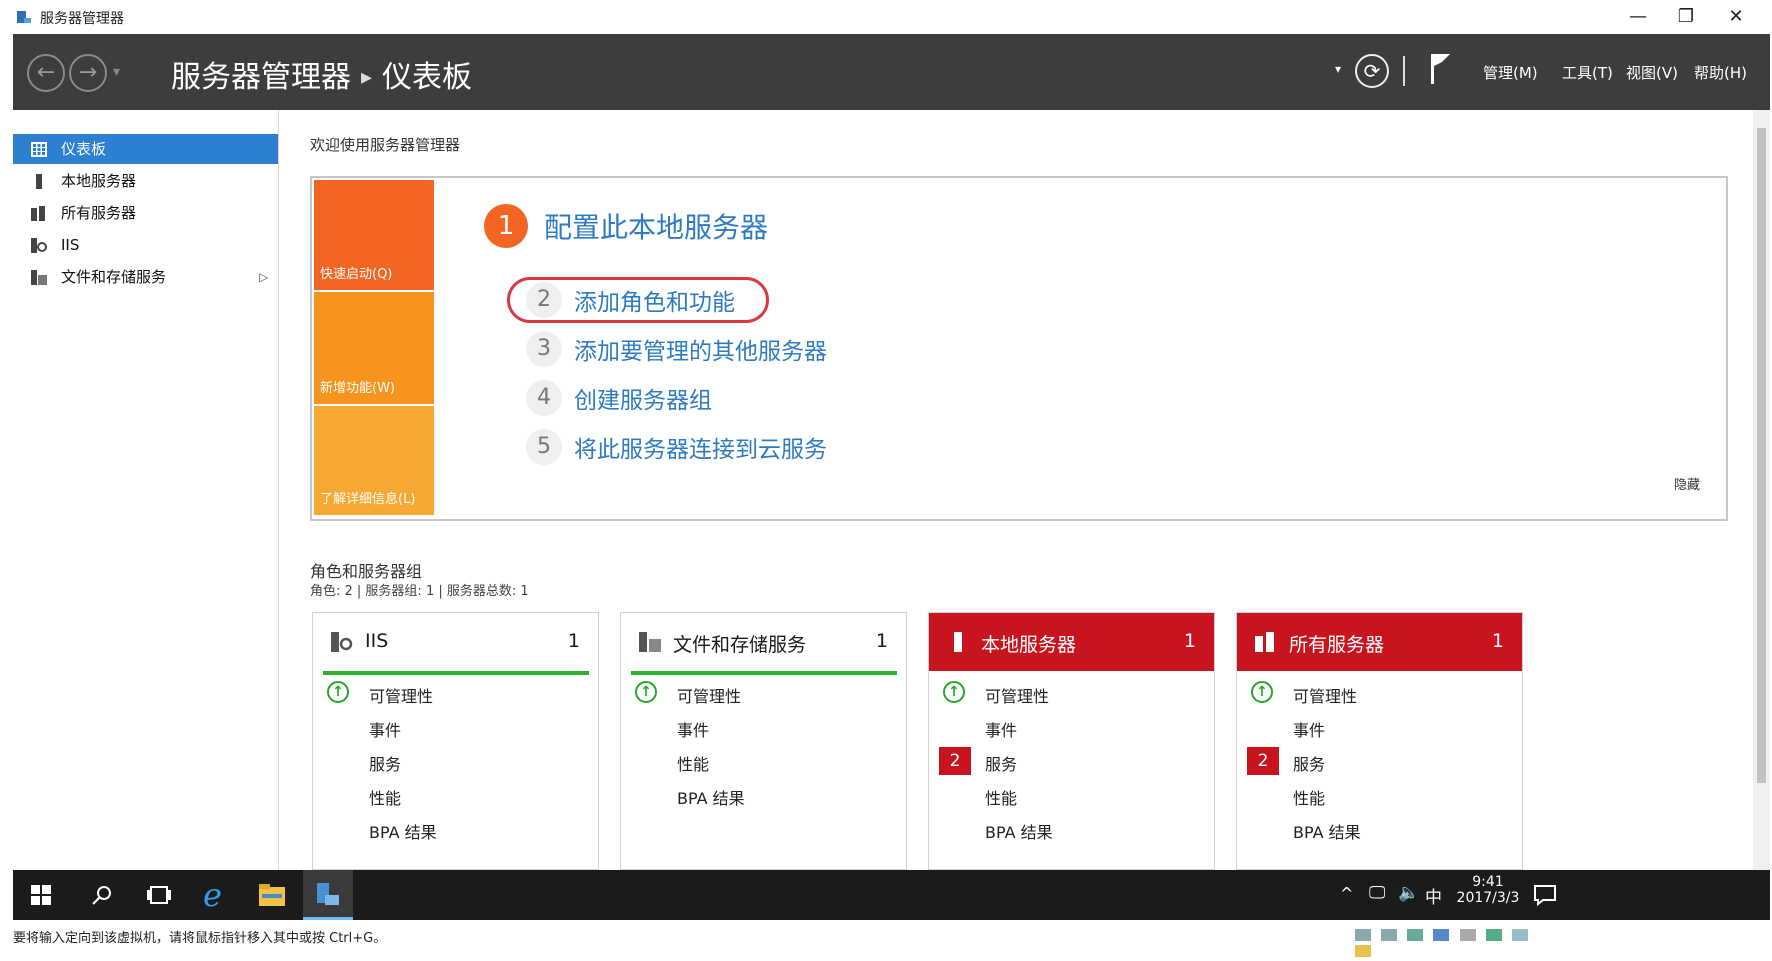 Image resolution: width=1772 pixels, height=961 pixels. I want to click on tile-title: 所有服务器, so click(1337, 645).